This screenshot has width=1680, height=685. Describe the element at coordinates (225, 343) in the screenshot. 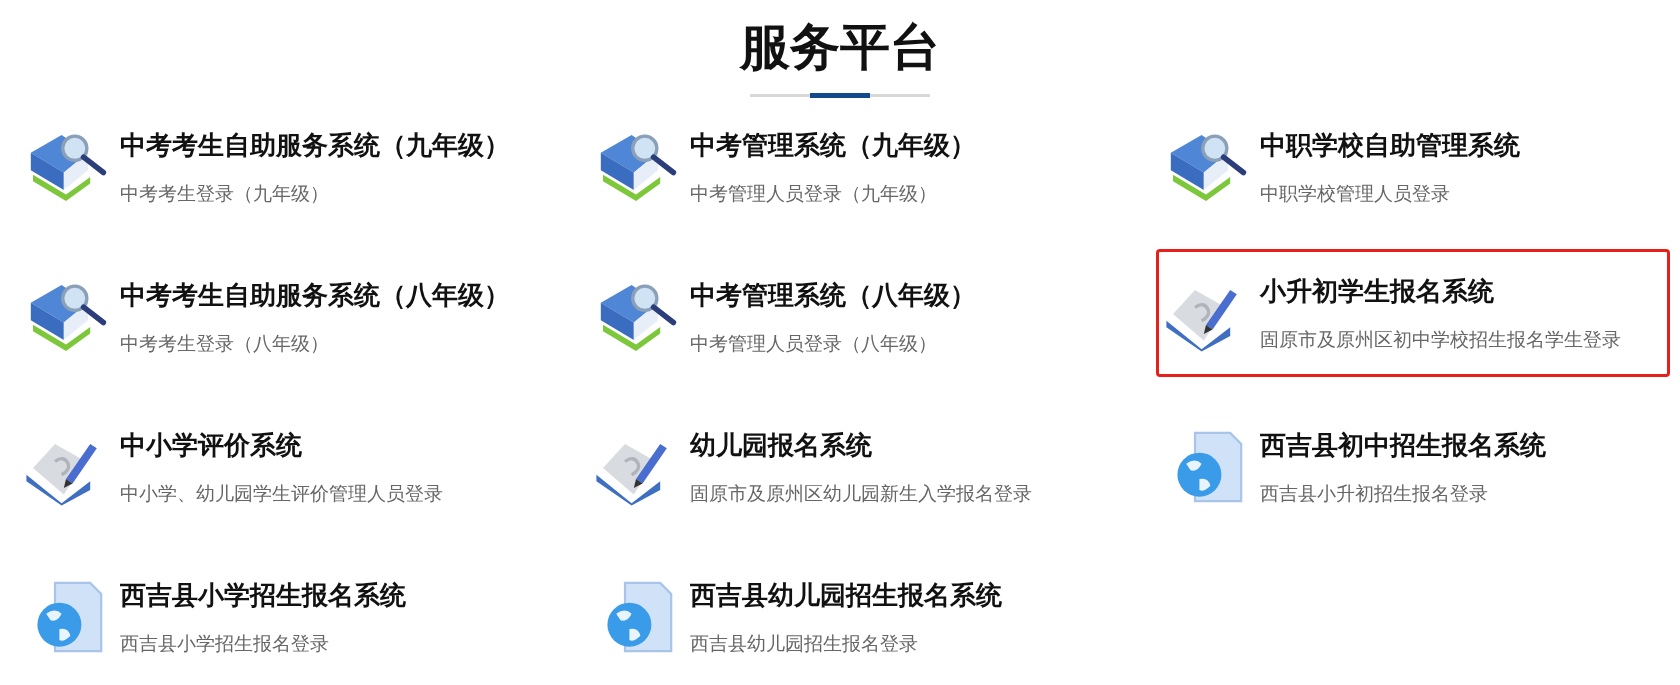

I see `system-description: 中考考生登录（八年级）` at that location.